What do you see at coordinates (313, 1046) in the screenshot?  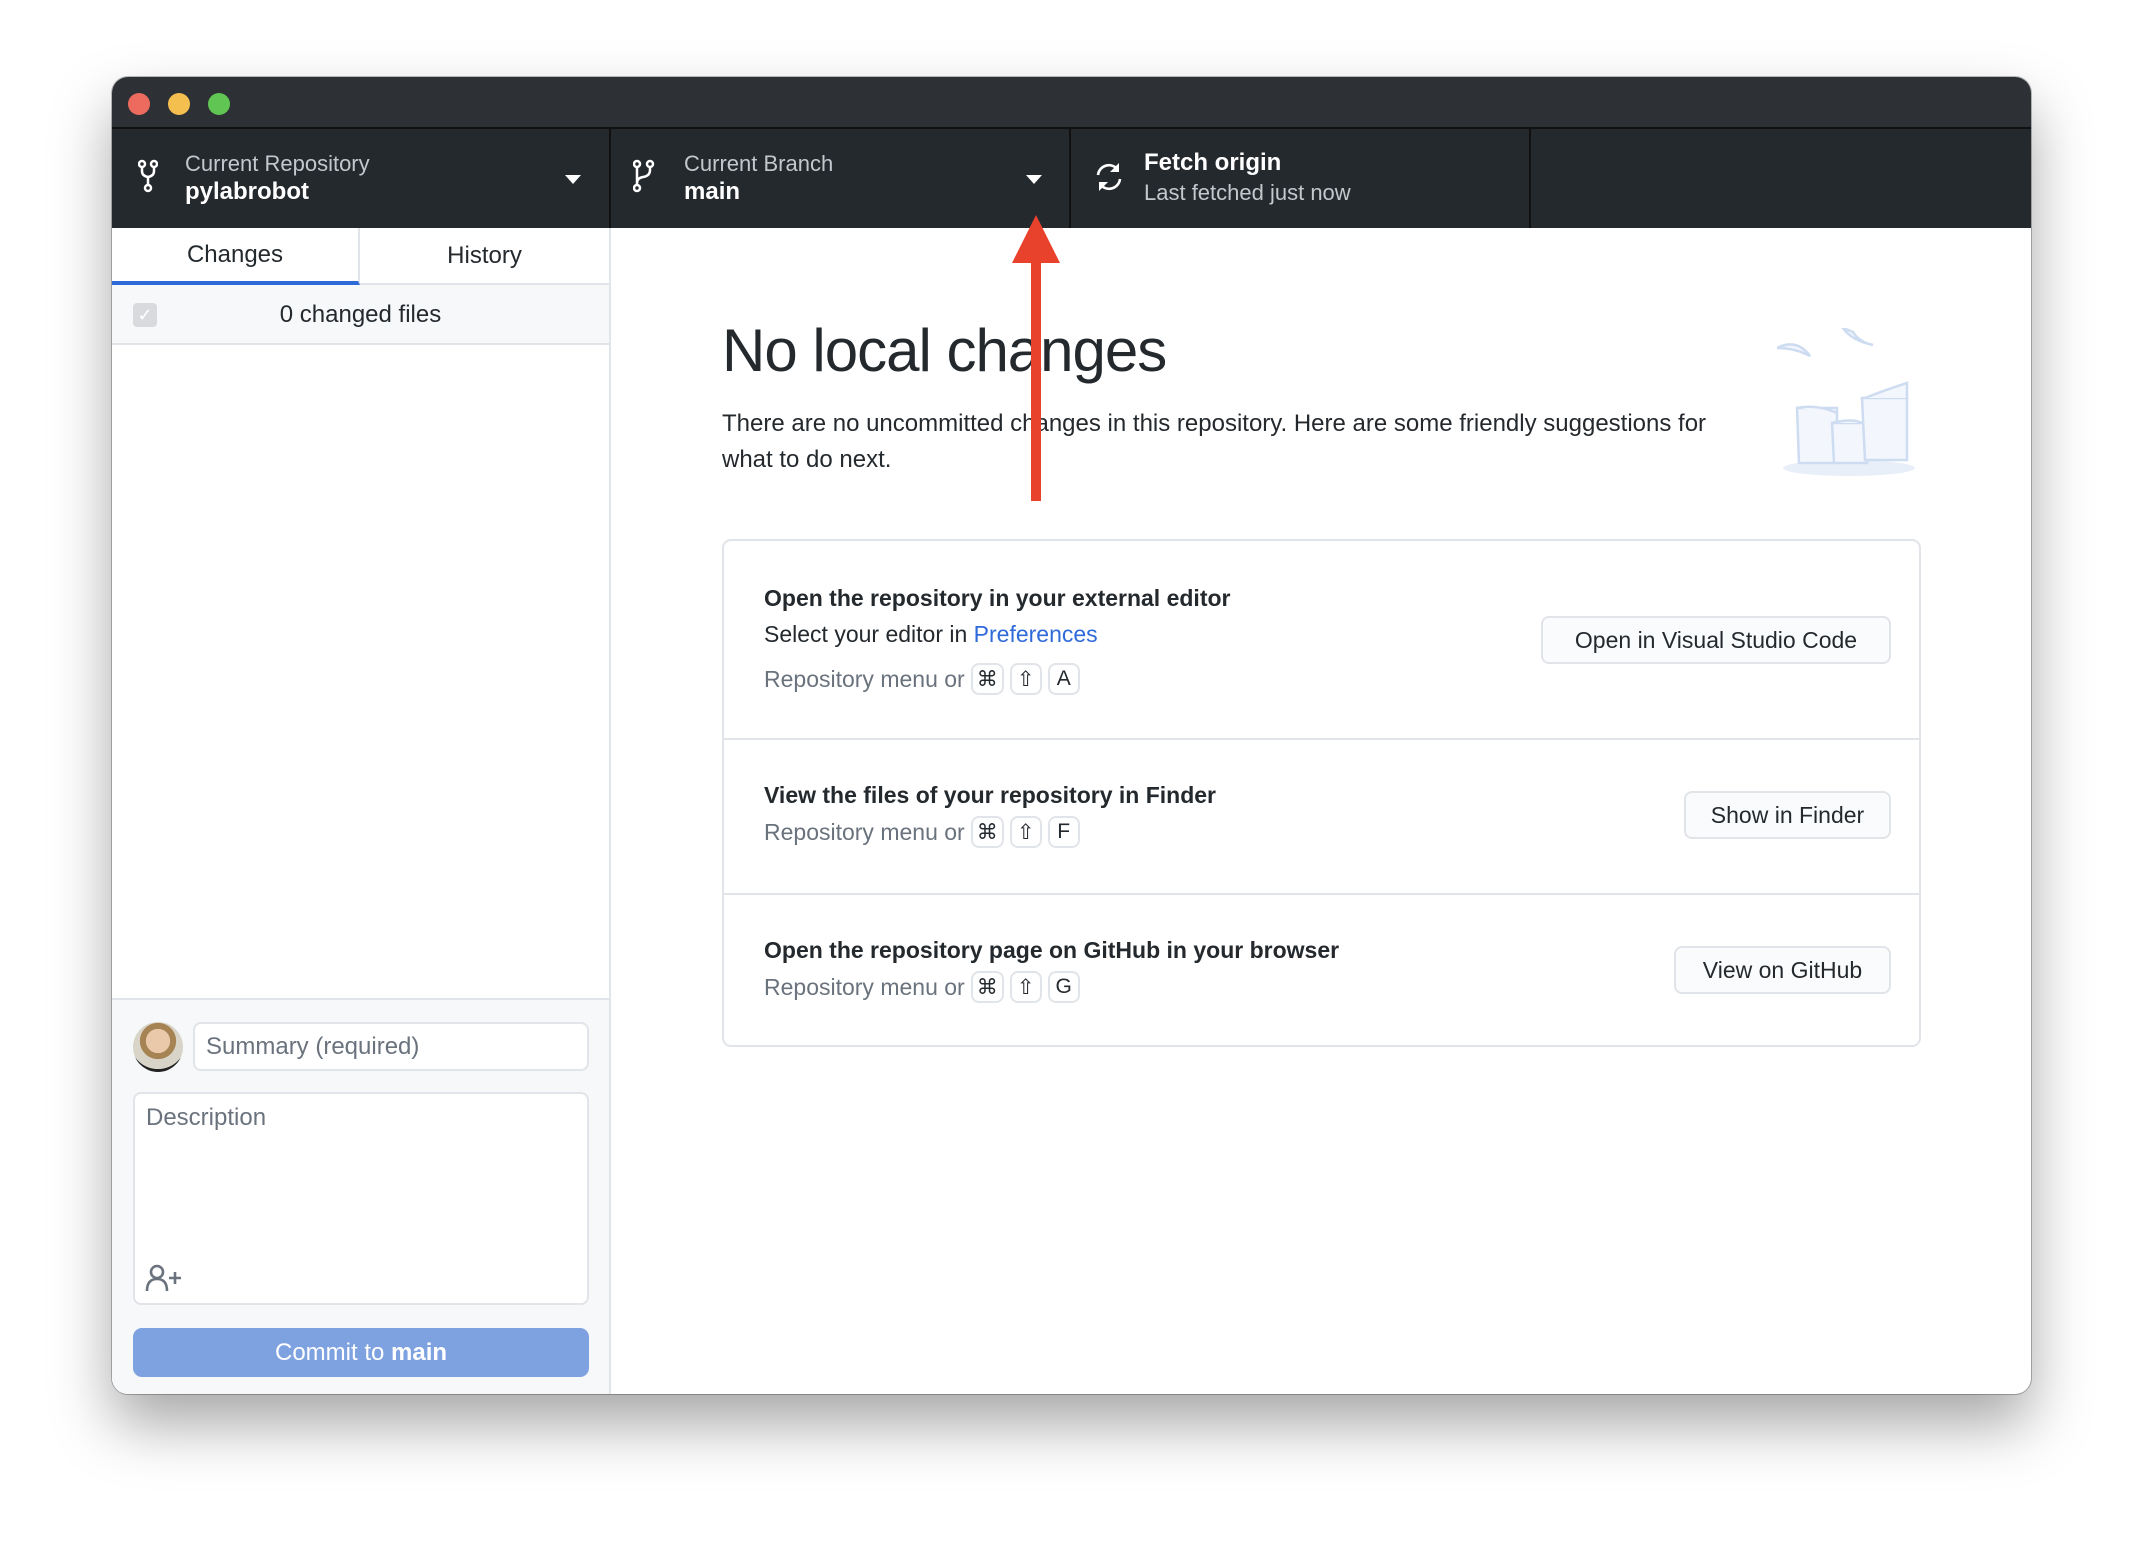 I see `summary-placeholder: Summary (required)` at bounding box center [313, 1046].